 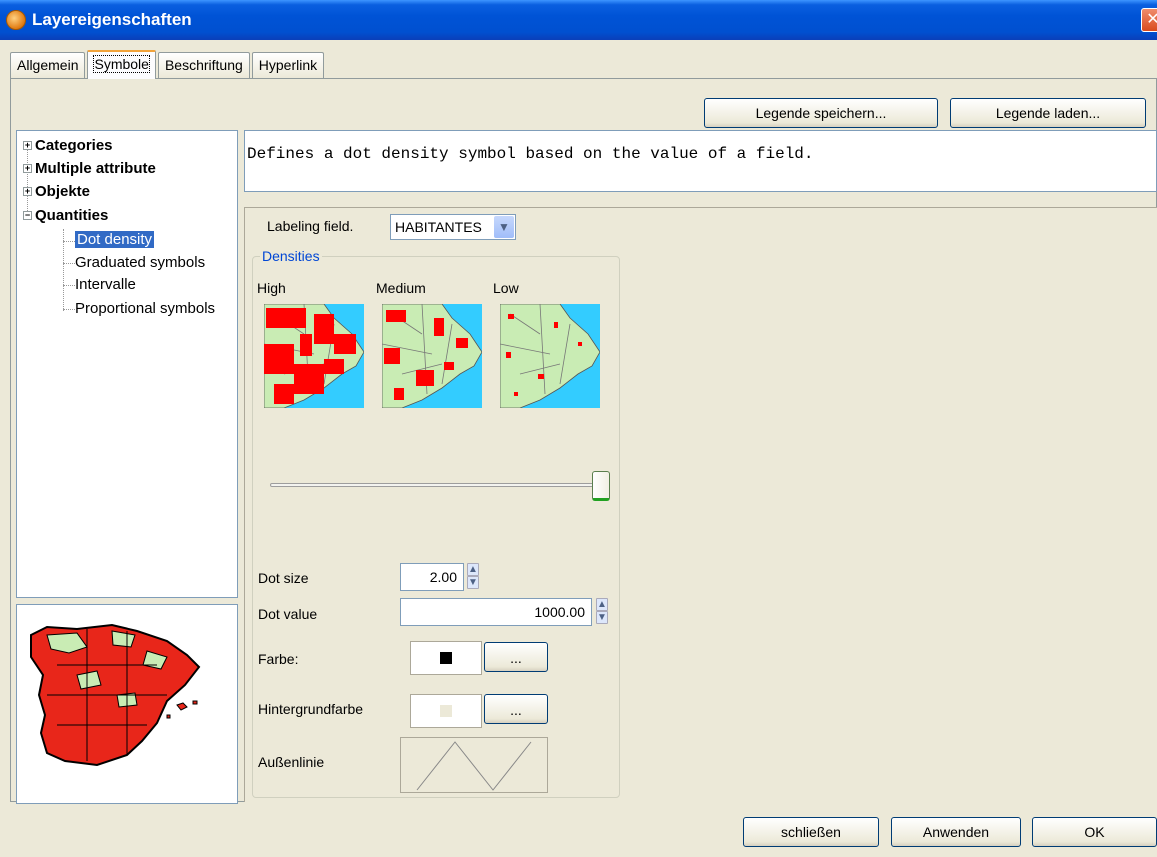 I want to click on close-window-button: ✕, so click(x=1149, y=20).